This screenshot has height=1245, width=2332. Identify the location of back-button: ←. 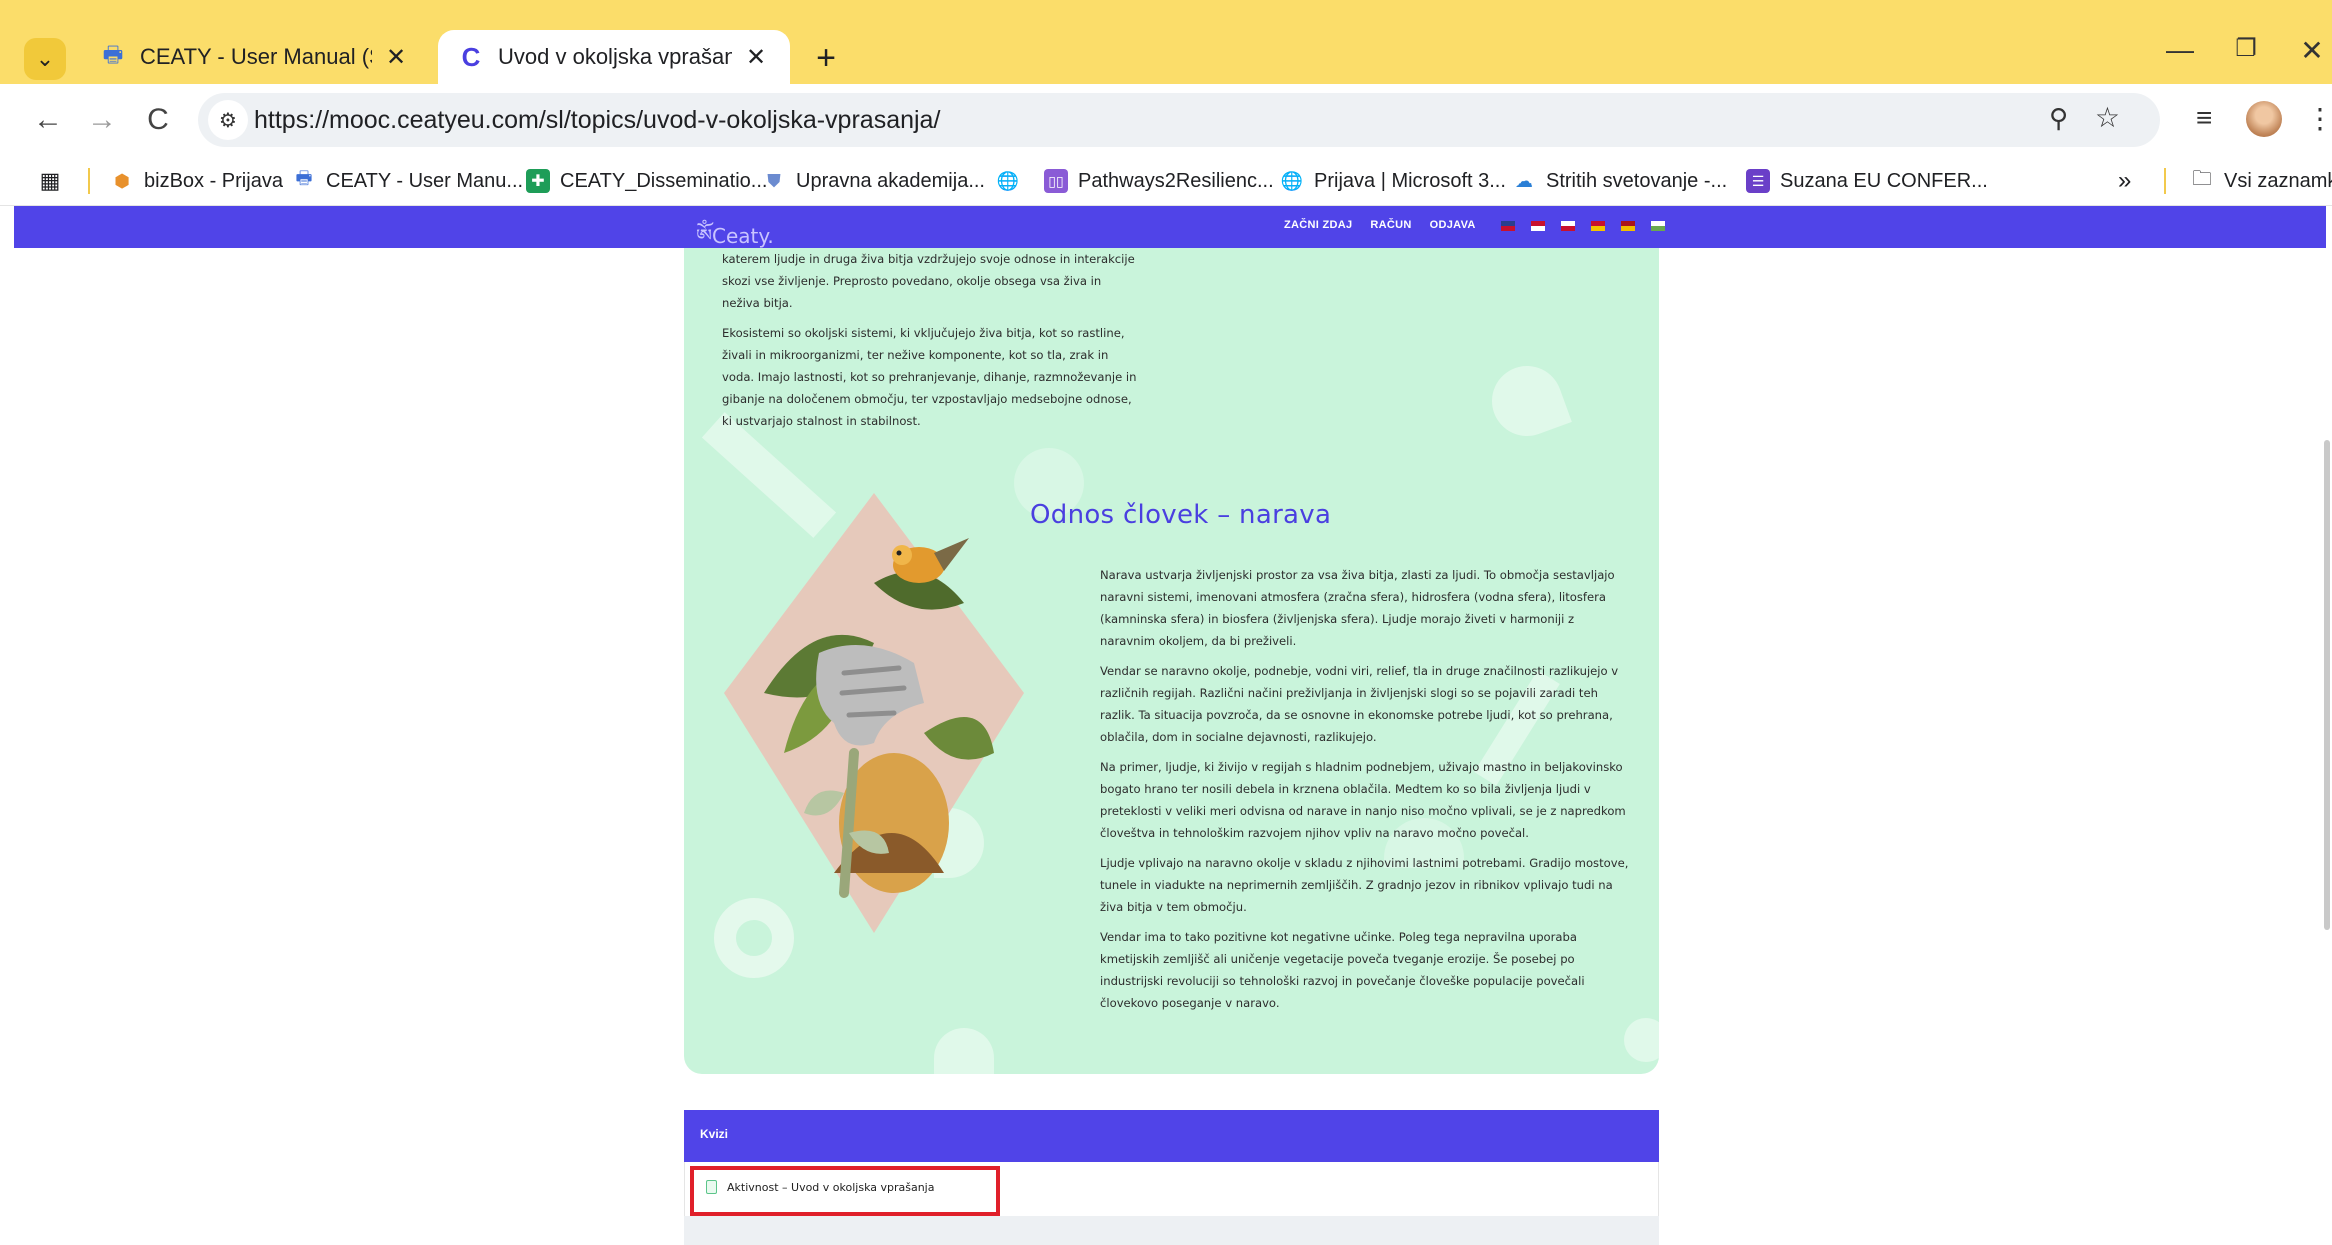
(48, 120).